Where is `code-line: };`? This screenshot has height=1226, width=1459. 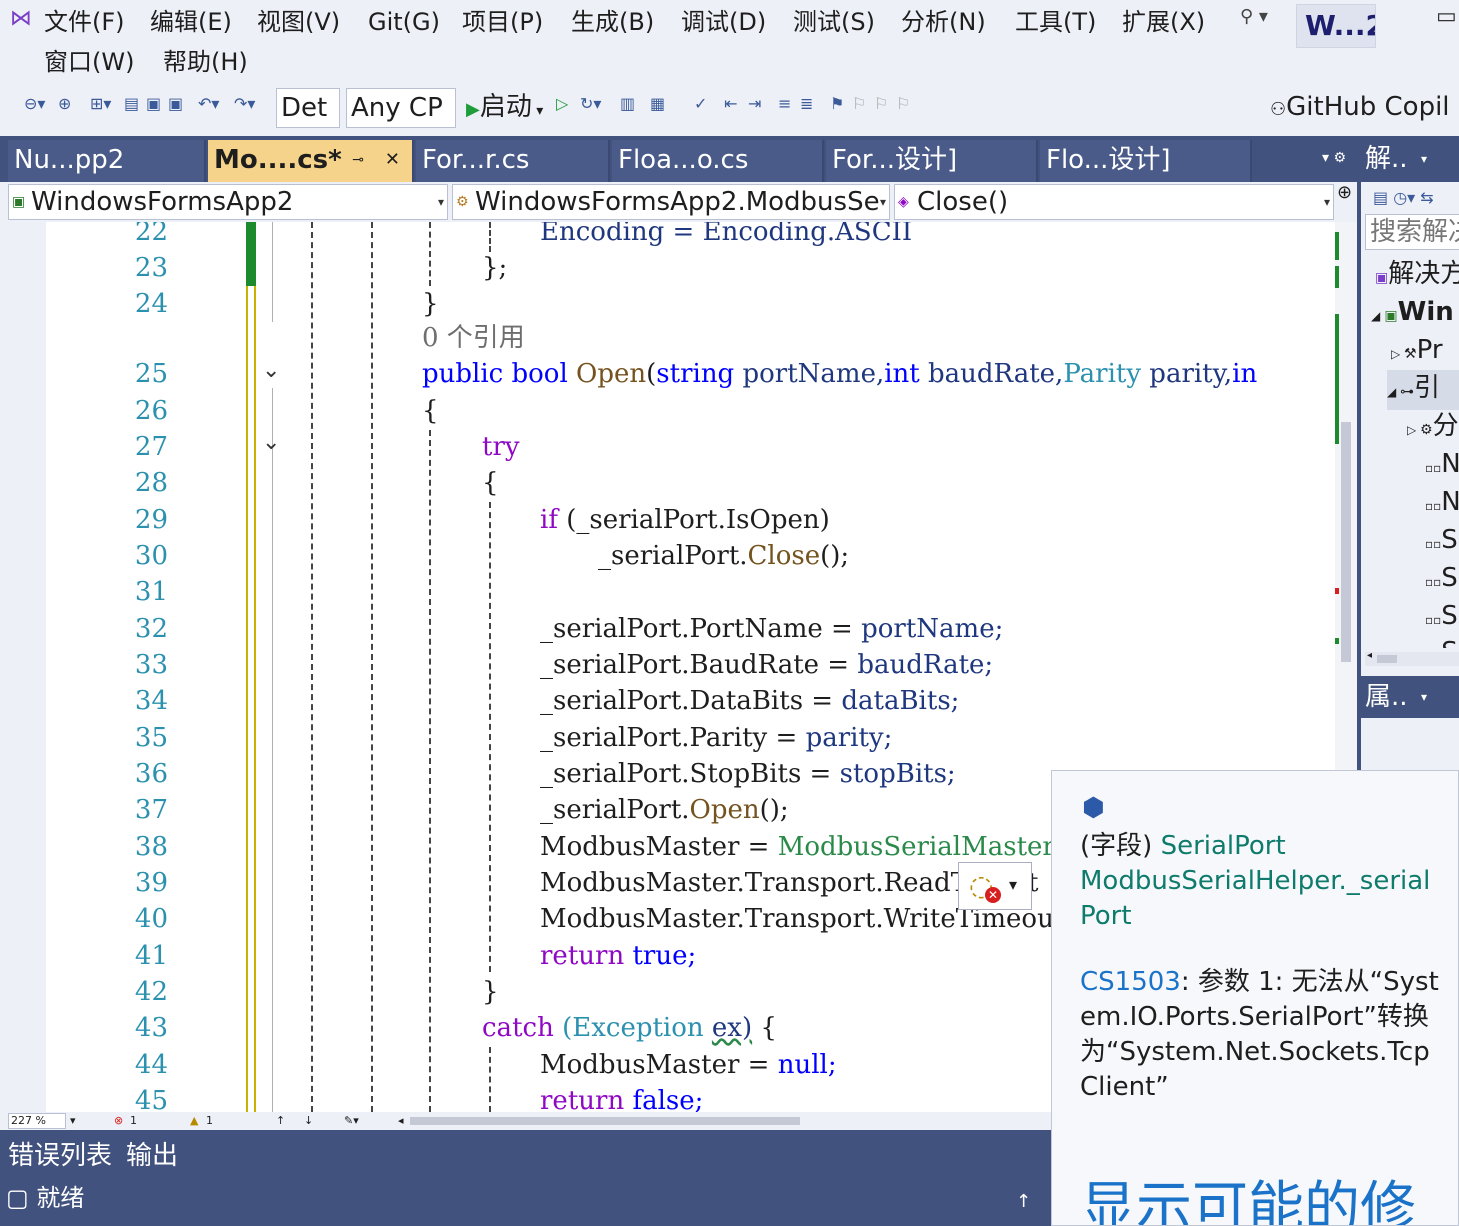
code-line: }; is located at coordinates (494, 268).